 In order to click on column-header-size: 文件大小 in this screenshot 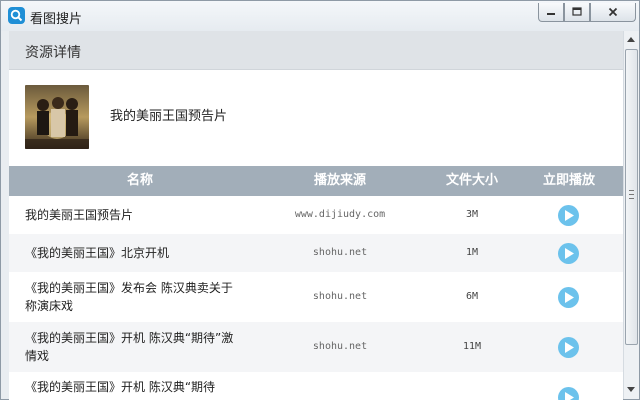, I will do `click(471, 180)`.